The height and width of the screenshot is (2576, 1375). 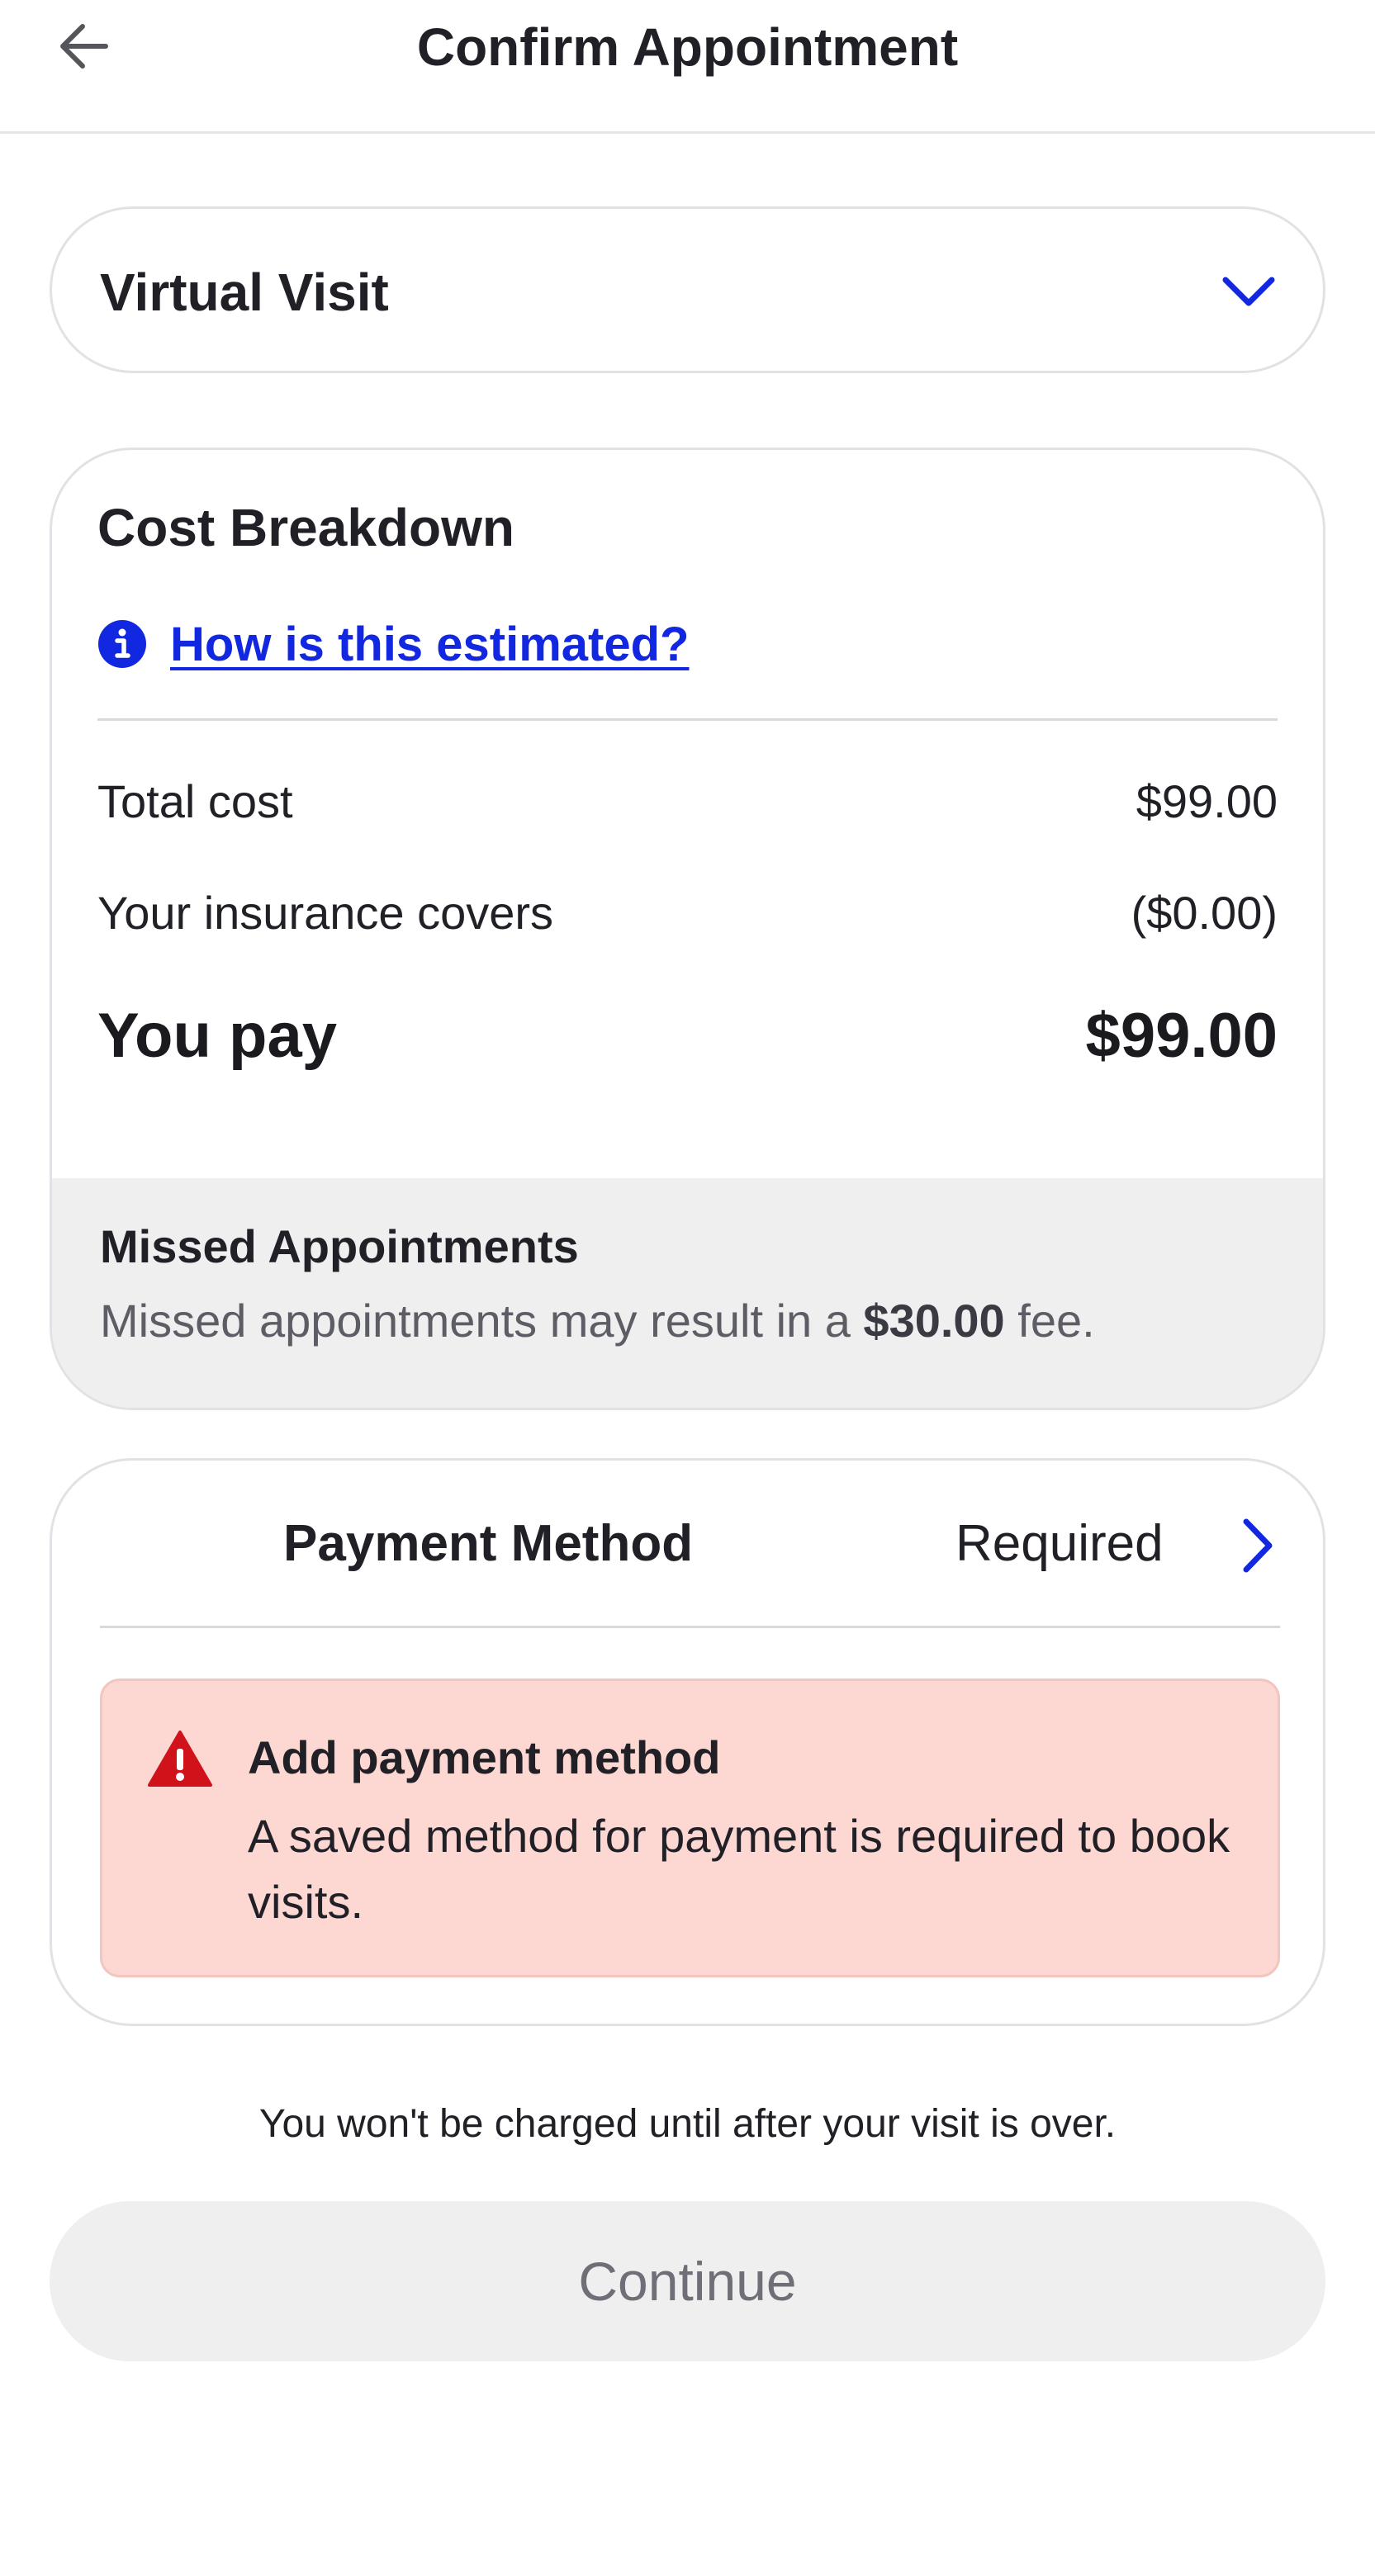 I want to click on top-bar: Confirm Appointment, so click(x=687, y=67).